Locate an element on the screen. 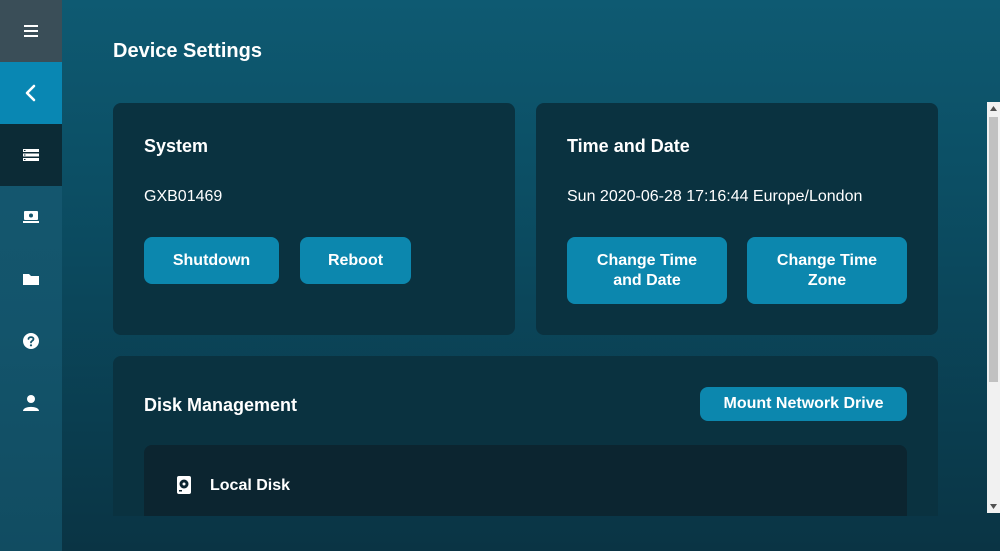 This screenshot has width=1000, height=551. local-disk-panel: Local Disk is located at coordinates (525, 480).